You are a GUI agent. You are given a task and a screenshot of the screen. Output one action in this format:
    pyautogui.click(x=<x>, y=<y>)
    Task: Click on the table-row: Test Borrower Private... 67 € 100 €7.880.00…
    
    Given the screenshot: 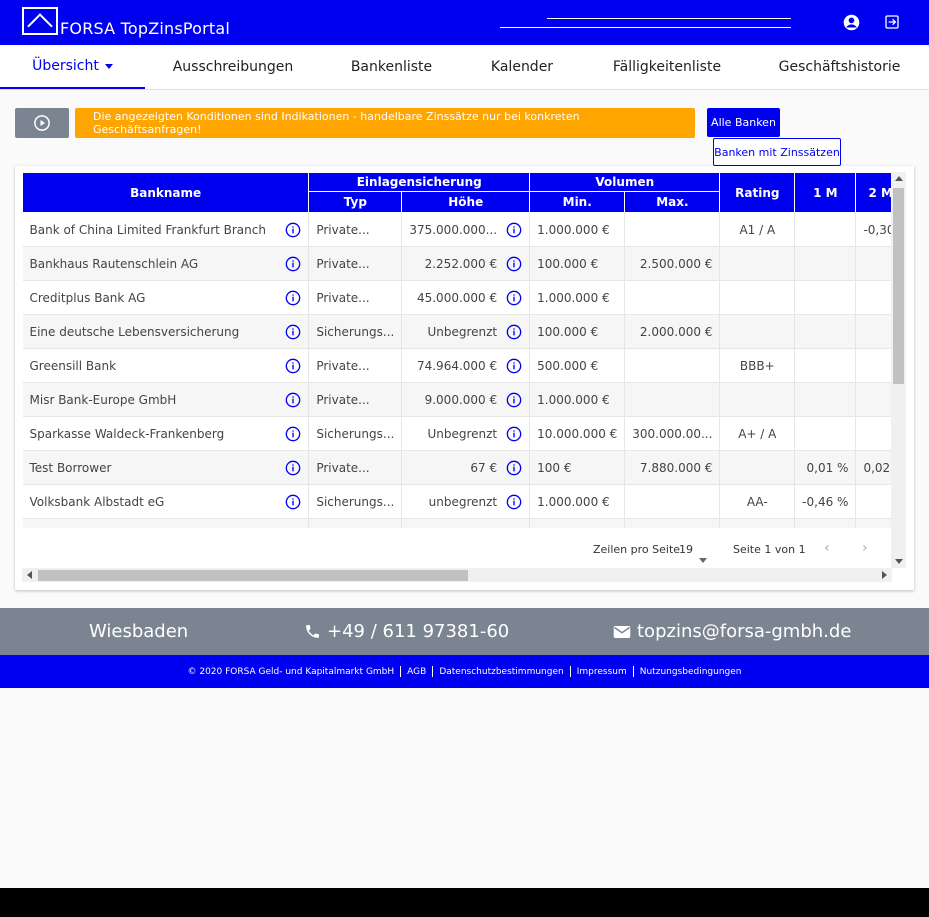 What is the action you would take?
    pyautogui.click(x=464, y=467)
    